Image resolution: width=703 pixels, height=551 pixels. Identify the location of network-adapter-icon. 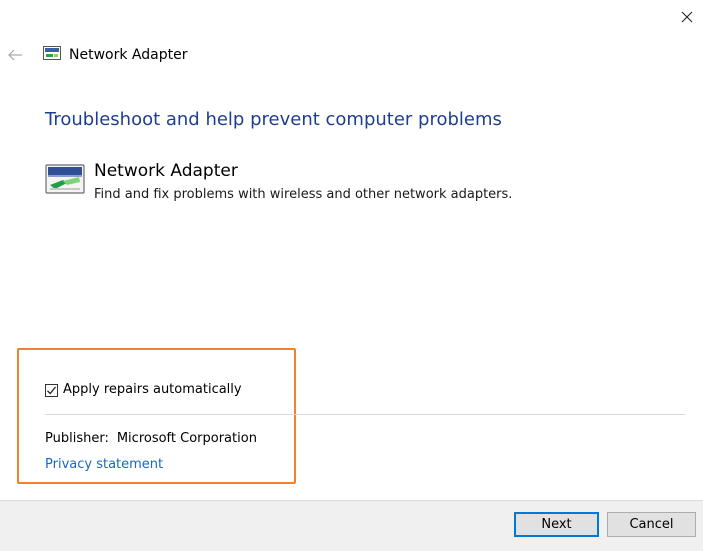
(65, 179).